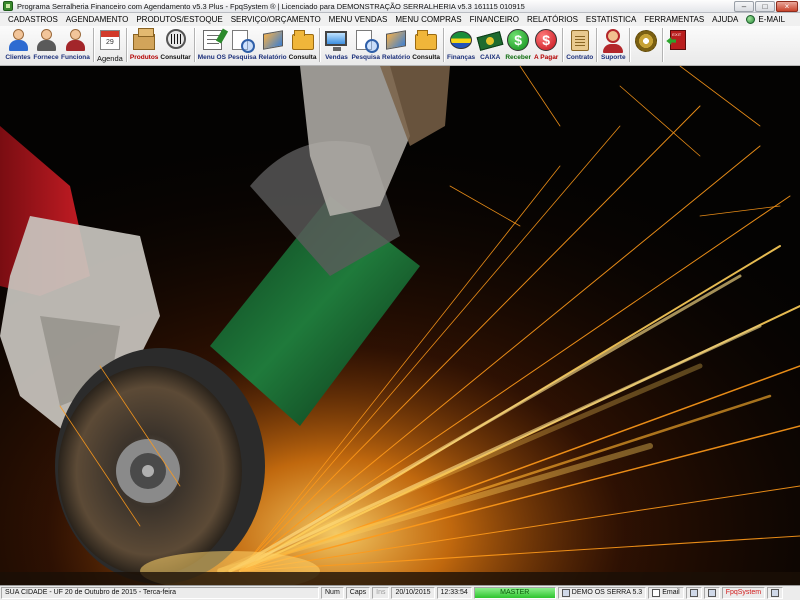  I want to click on status-email: Email, so click(666, 593).